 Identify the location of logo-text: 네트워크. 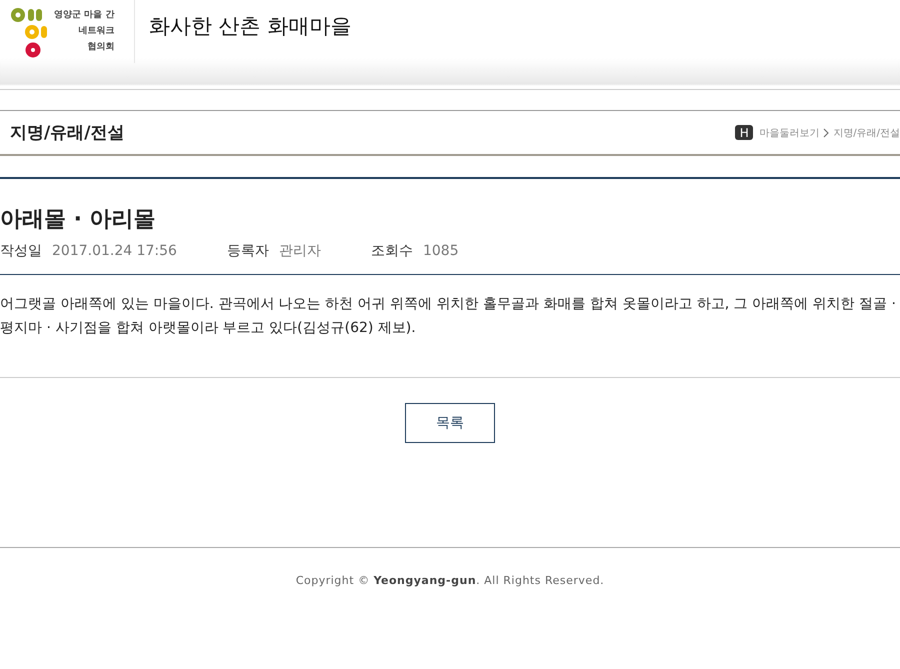
(96, 31).